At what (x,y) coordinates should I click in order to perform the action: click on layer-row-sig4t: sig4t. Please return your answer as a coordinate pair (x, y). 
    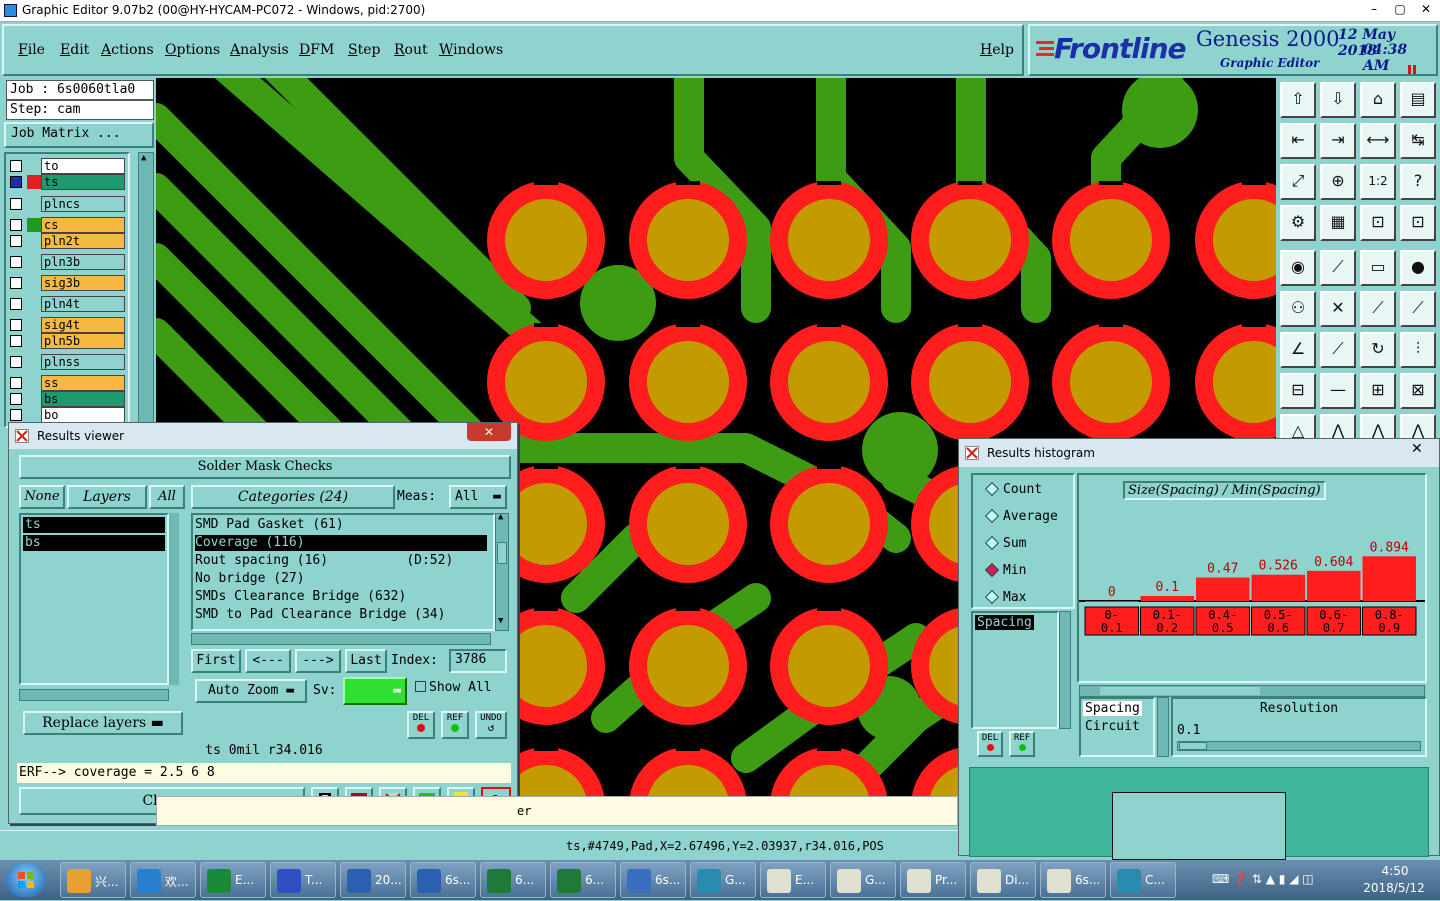
    Looking at the image, I should click on (67, 325).